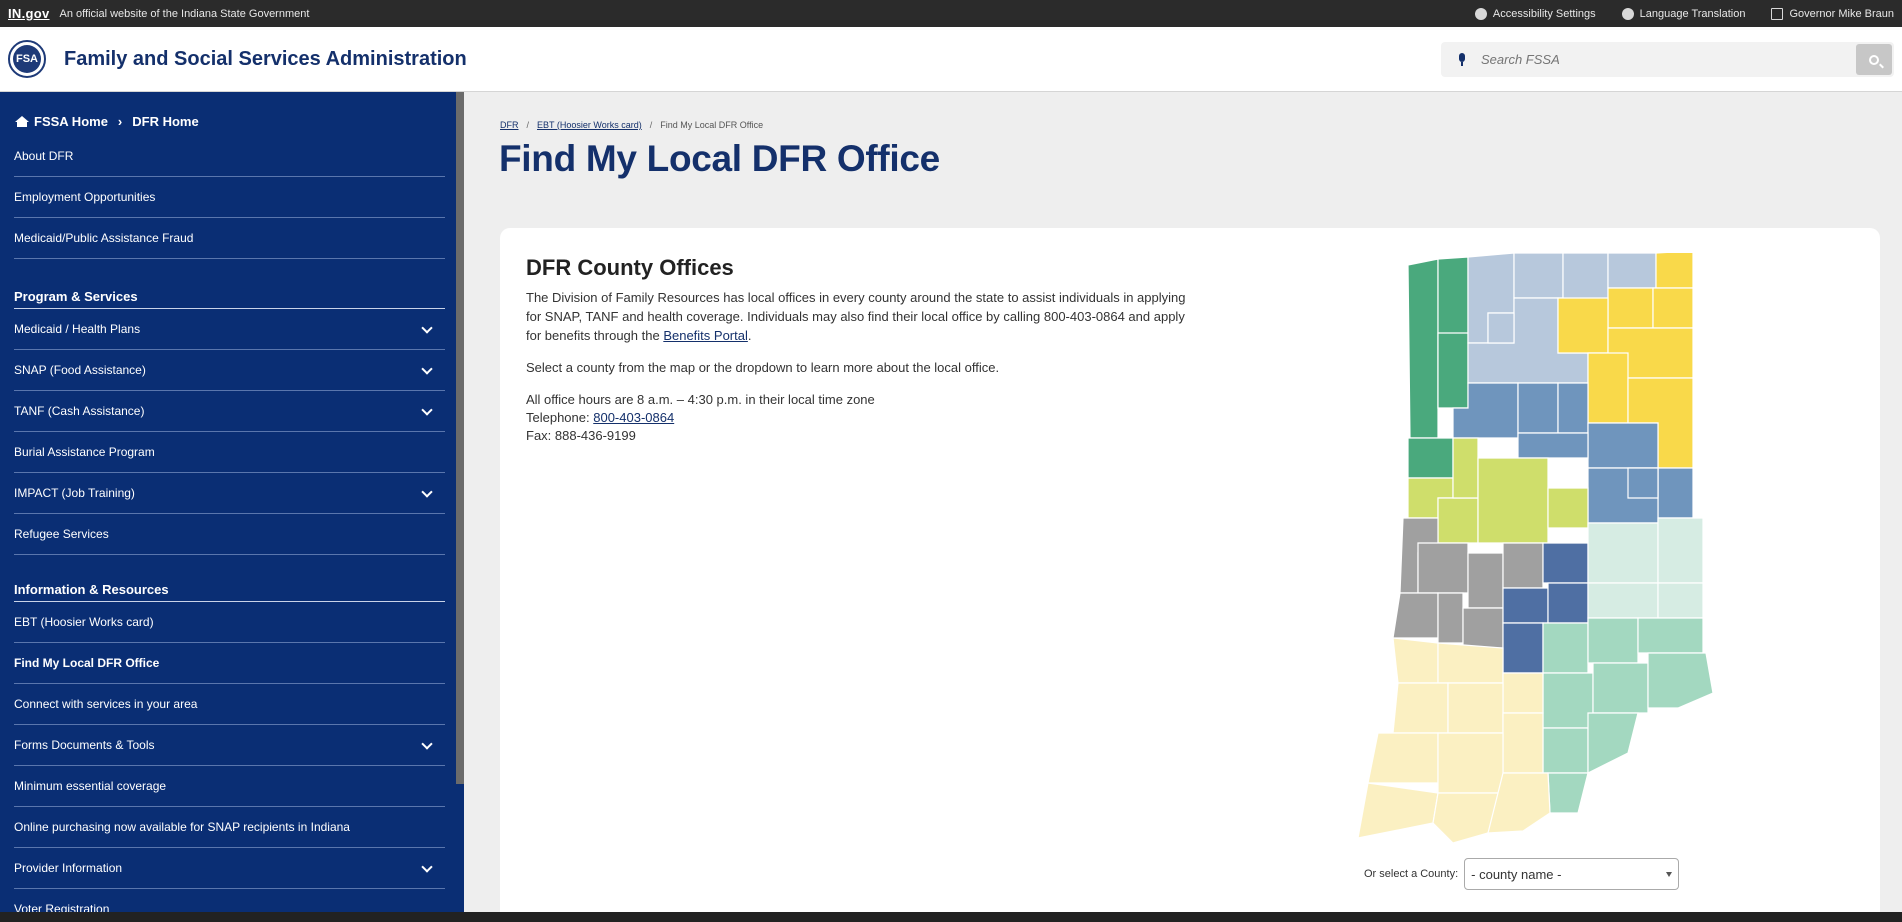  I want to click on sidebar-item-medicaid: Medicaid / Health Plans, so click(229, 329).